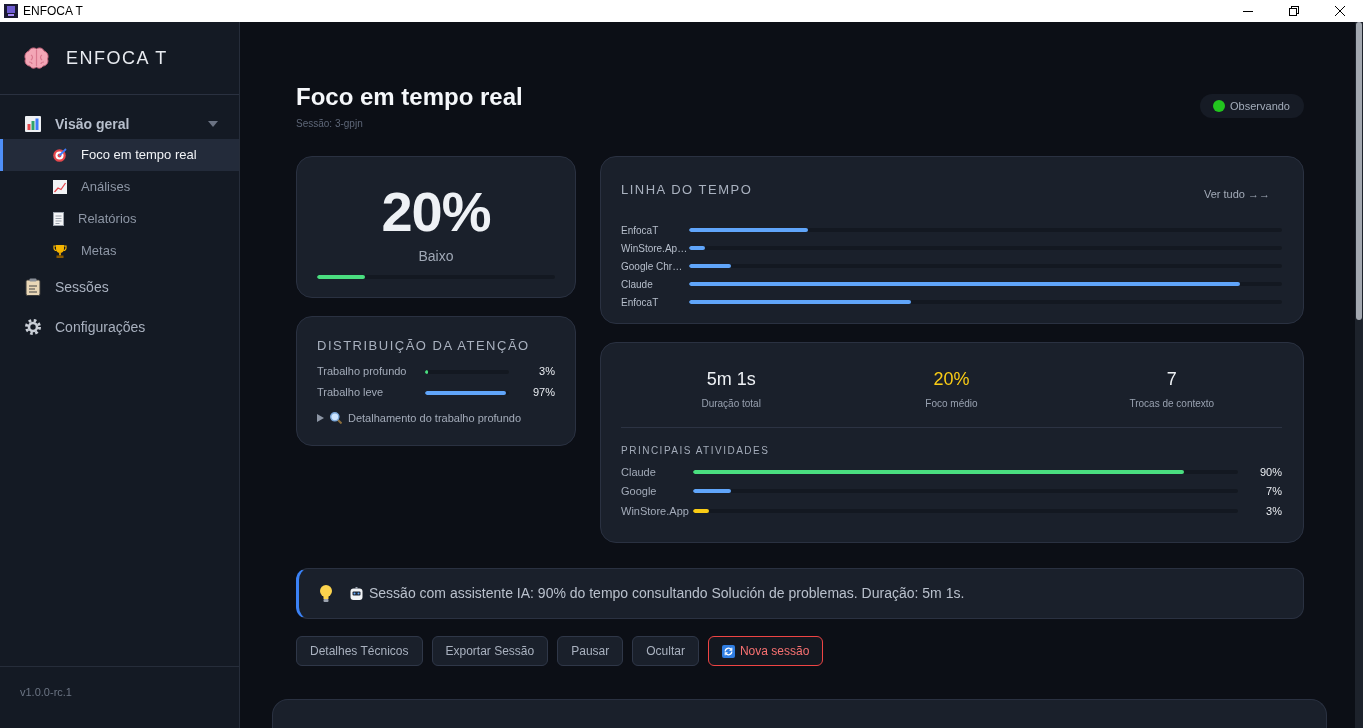 This screenshot has width=1363, height=728. I want to click on line-chart-icon, so click(60, 187).